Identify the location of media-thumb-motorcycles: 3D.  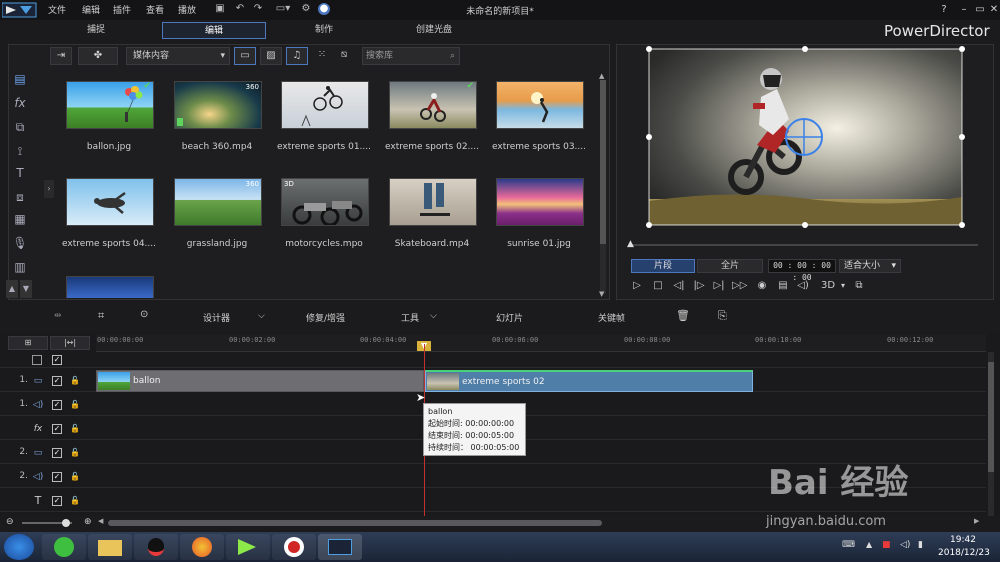
(325, 202).